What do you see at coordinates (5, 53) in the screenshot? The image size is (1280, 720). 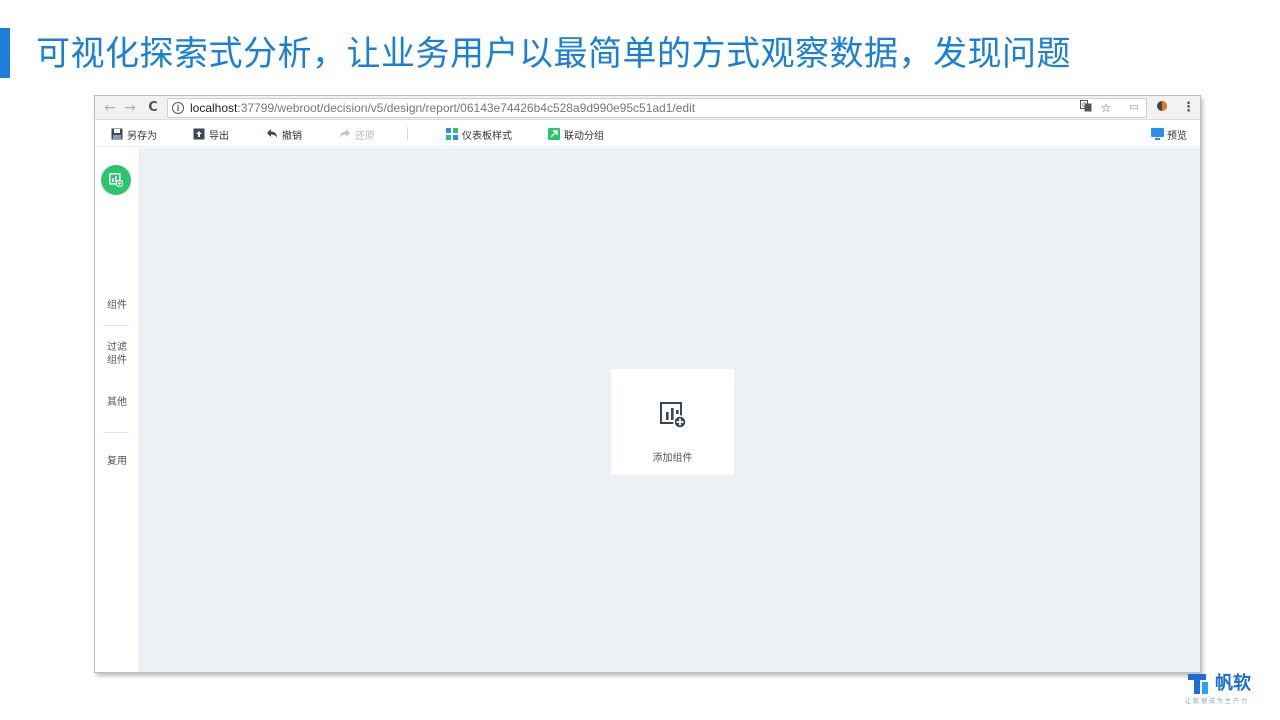 I see `slide-title-accent-bar` at bounding box center [5, 53].